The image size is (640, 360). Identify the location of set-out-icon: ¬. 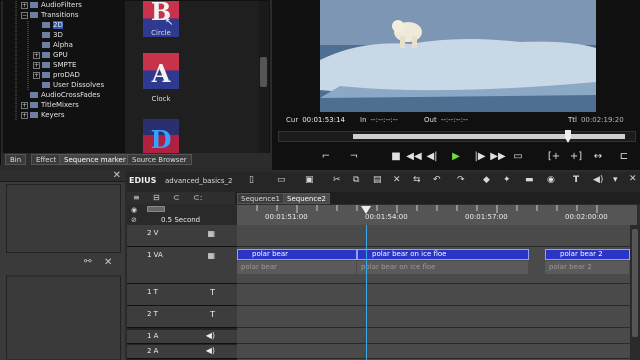
(354, 157).